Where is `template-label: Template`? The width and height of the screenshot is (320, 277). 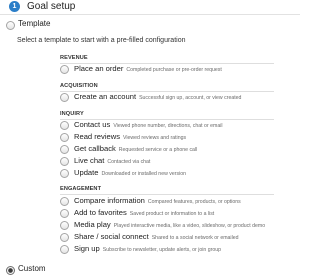
template-label: Template is located at coordinates (34, 24).